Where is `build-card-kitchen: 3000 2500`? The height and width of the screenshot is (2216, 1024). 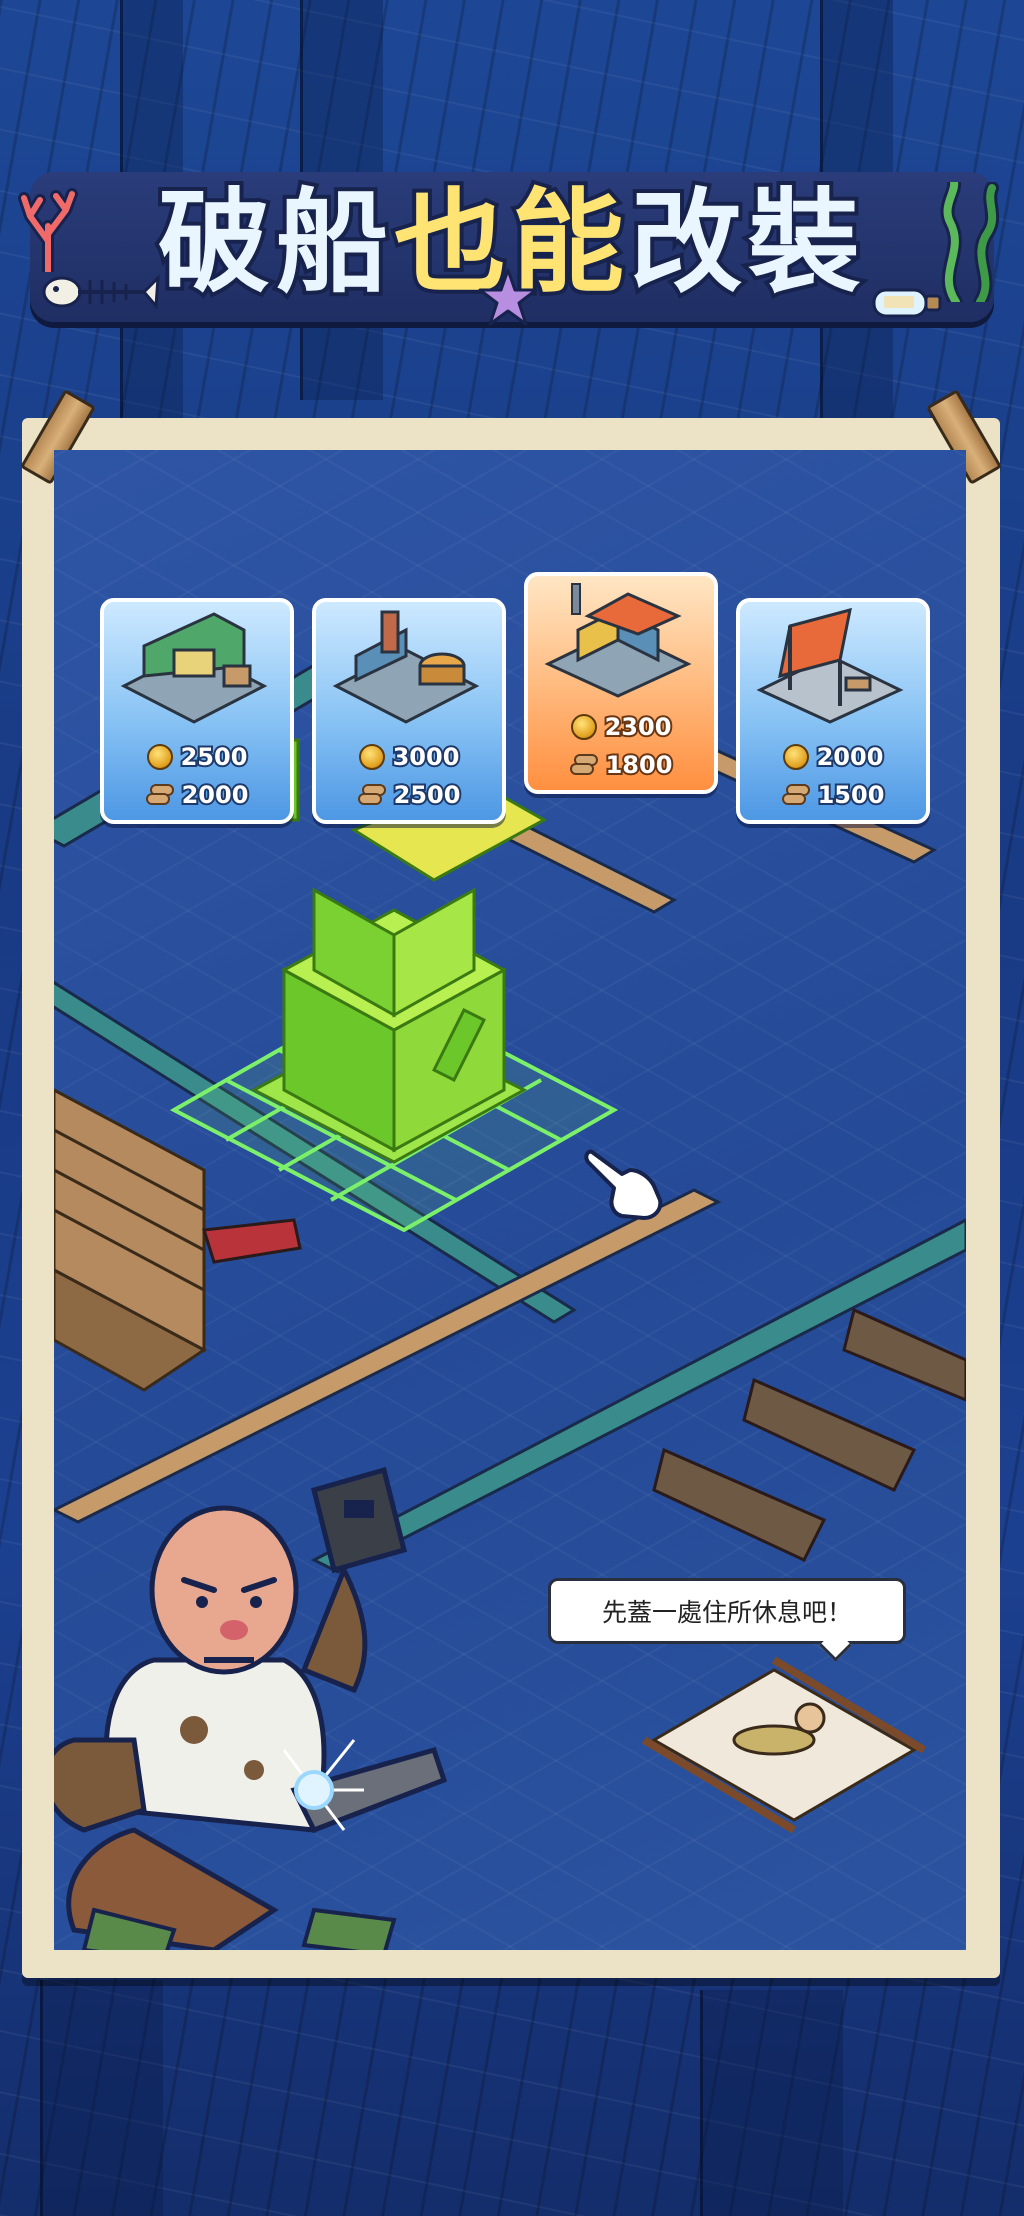 build-card-kitchen: 3000 2500 is located at coordinates (409, 711).